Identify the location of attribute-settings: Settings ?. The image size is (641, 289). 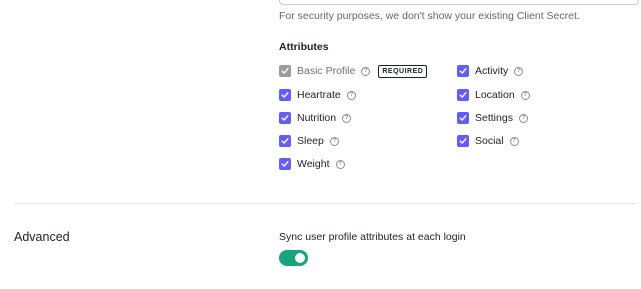
(492, 118).